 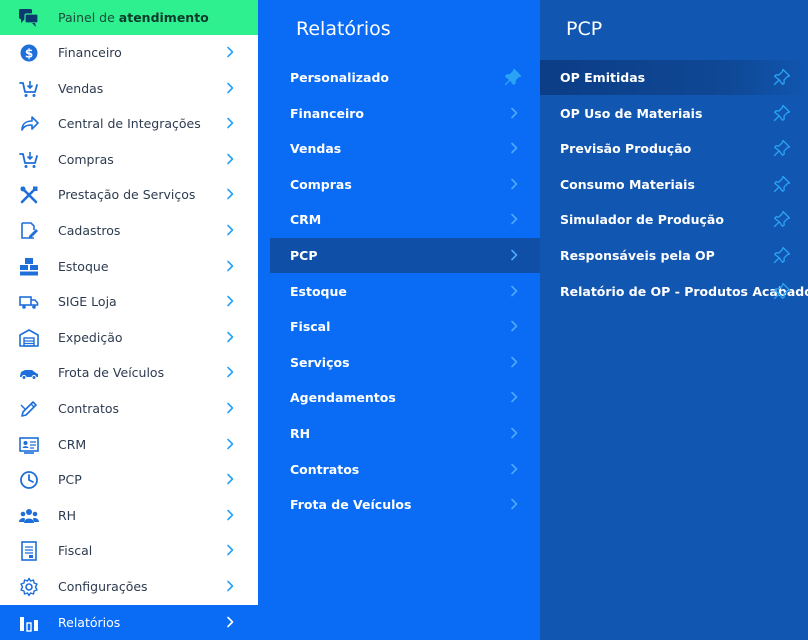 I want to click on reports-item-agendamentos: Agendamentos, so click(x=405, y=397).